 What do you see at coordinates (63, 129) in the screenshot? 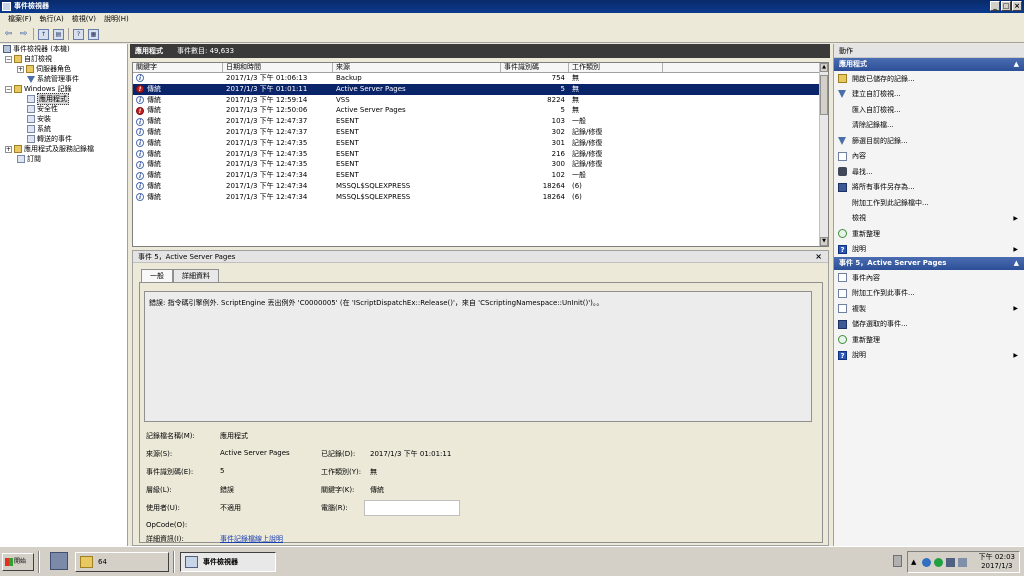
I see `tree-system: 系統` at bounding box center [63, 129].